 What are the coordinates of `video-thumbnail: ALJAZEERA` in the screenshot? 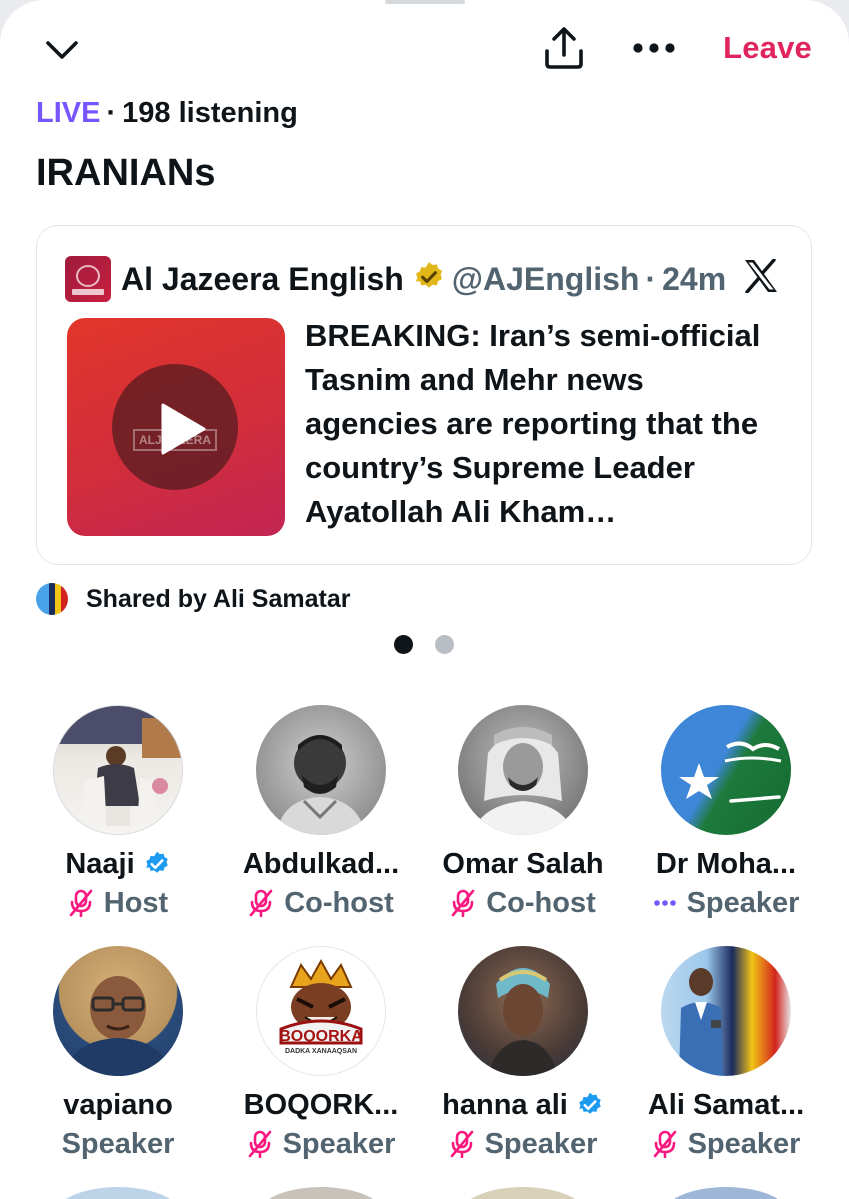 It's located at (176, 427).